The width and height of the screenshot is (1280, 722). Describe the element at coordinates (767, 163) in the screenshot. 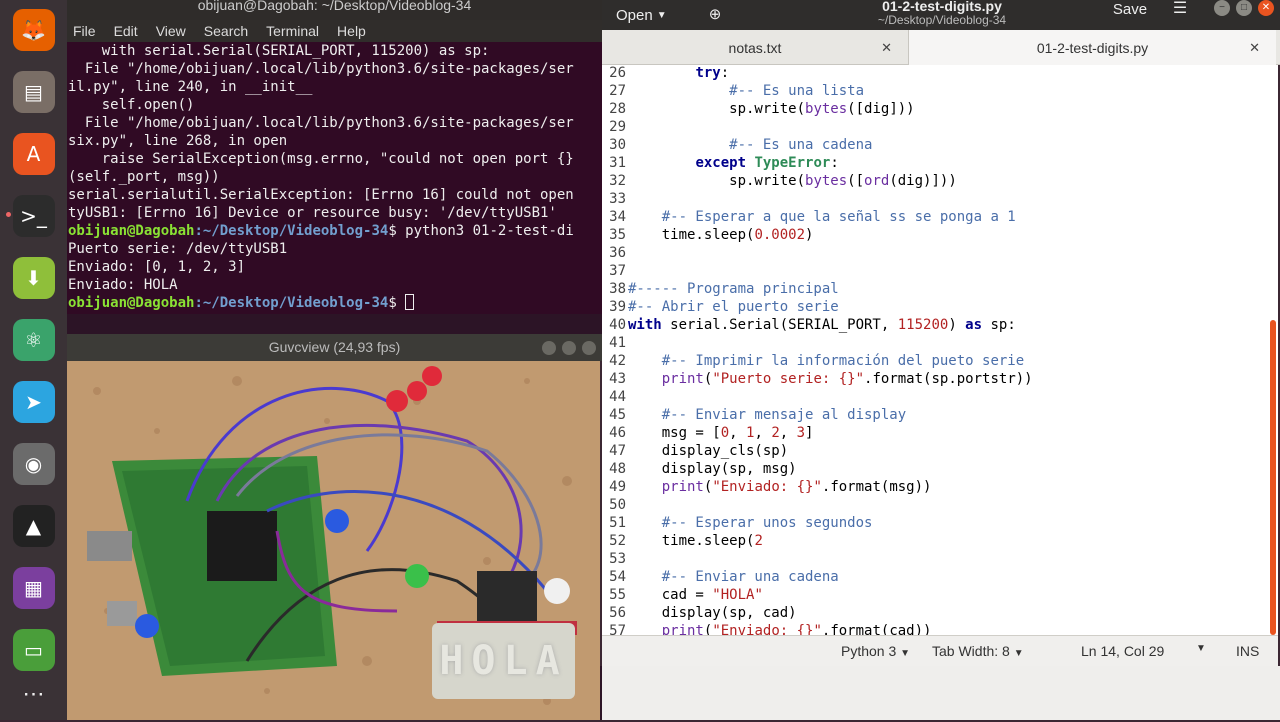

I see `code-text: except TypeError:` at that location.